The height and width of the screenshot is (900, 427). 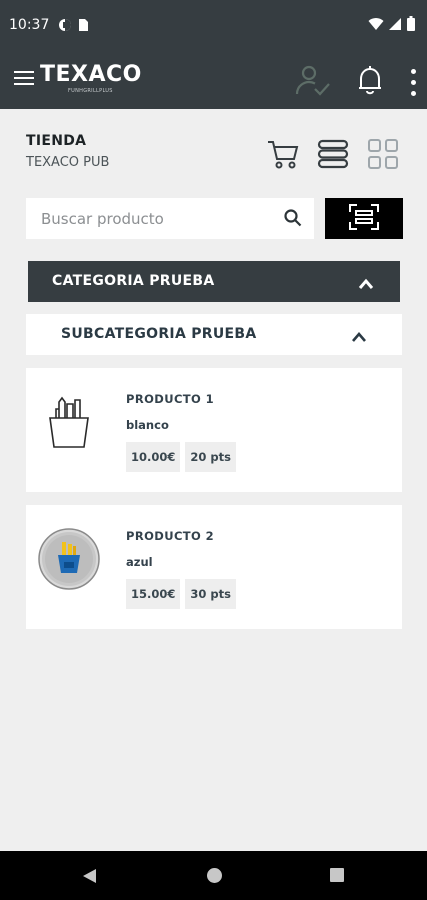 What do you see at coordinates (170, 536) in the screenshot?
I see `product-name: PRODUCTO 2` at bounding box center [170, 536].